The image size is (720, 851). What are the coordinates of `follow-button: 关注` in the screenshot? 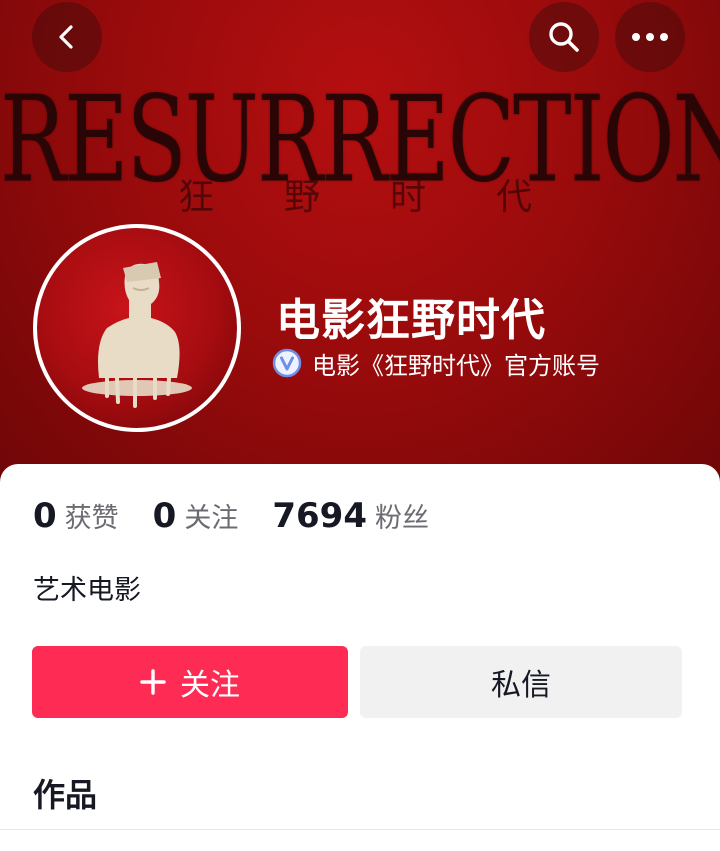 It's located at (190, 682).